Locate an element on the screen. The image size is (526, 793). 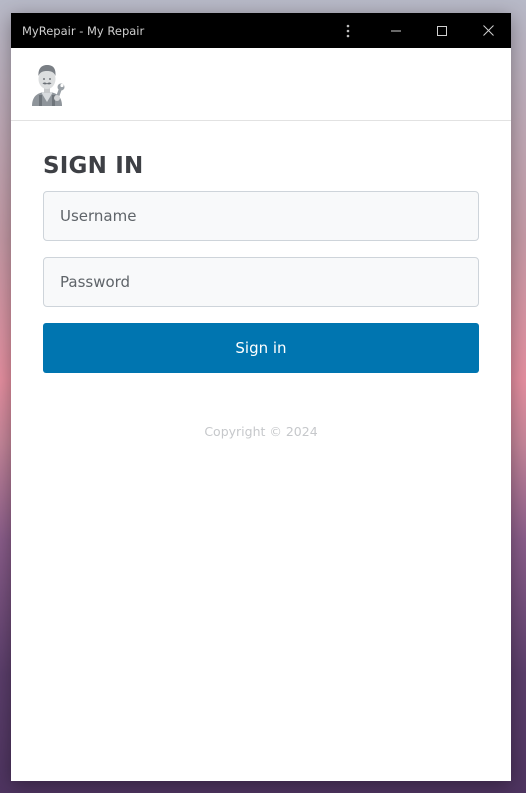
app-header is located at coordinates (261, 84).